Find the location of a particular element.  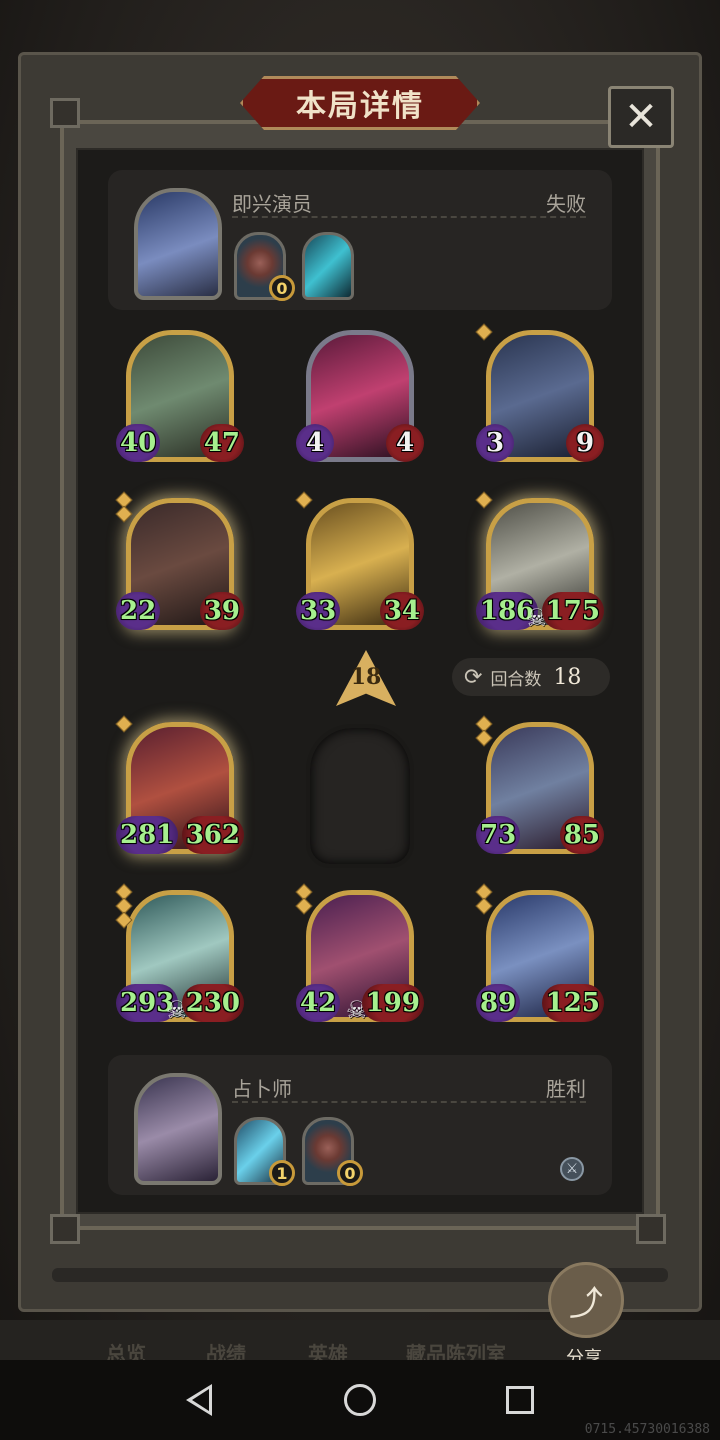

enemy-unit-4: 22 39 is located at coordinates (179, 562).